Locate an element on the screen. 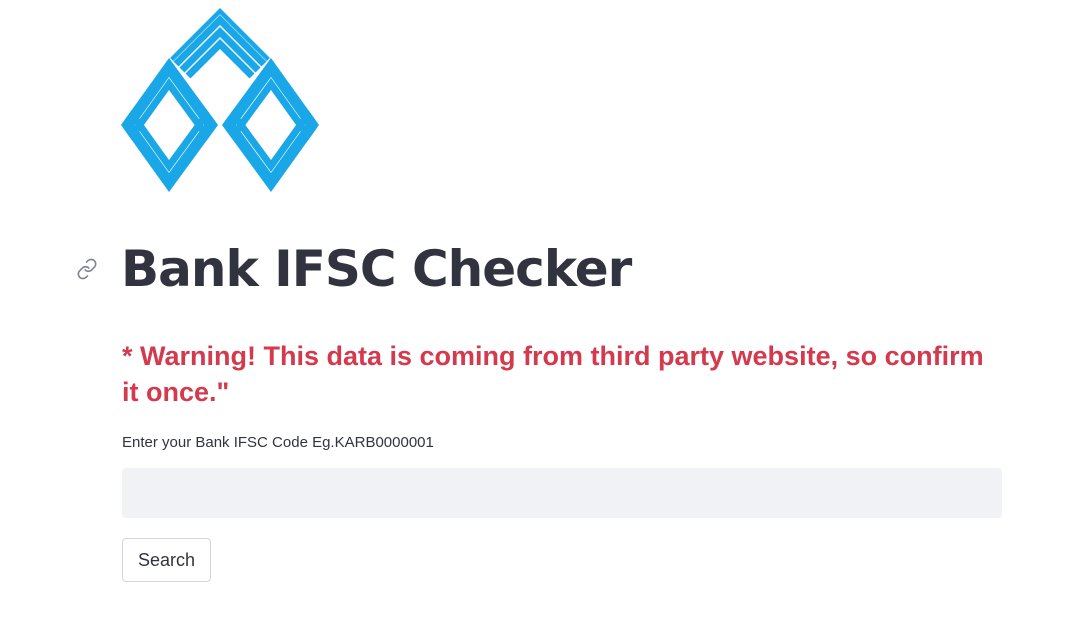  search-button: Search is located at coordinates (166, 560).